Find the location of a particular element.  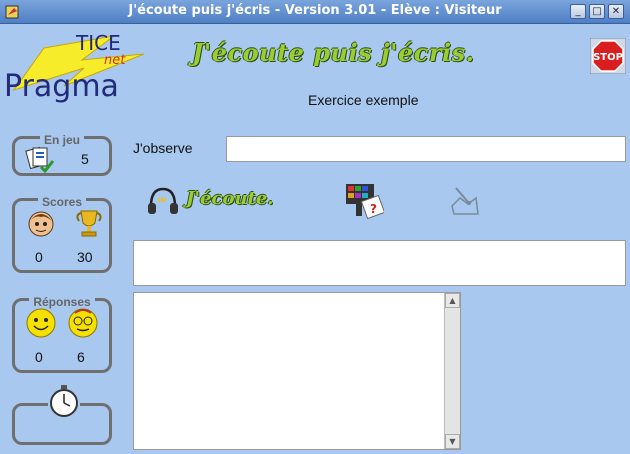

ecoute-button: J'écoute. is located at coordinates (231, 201).